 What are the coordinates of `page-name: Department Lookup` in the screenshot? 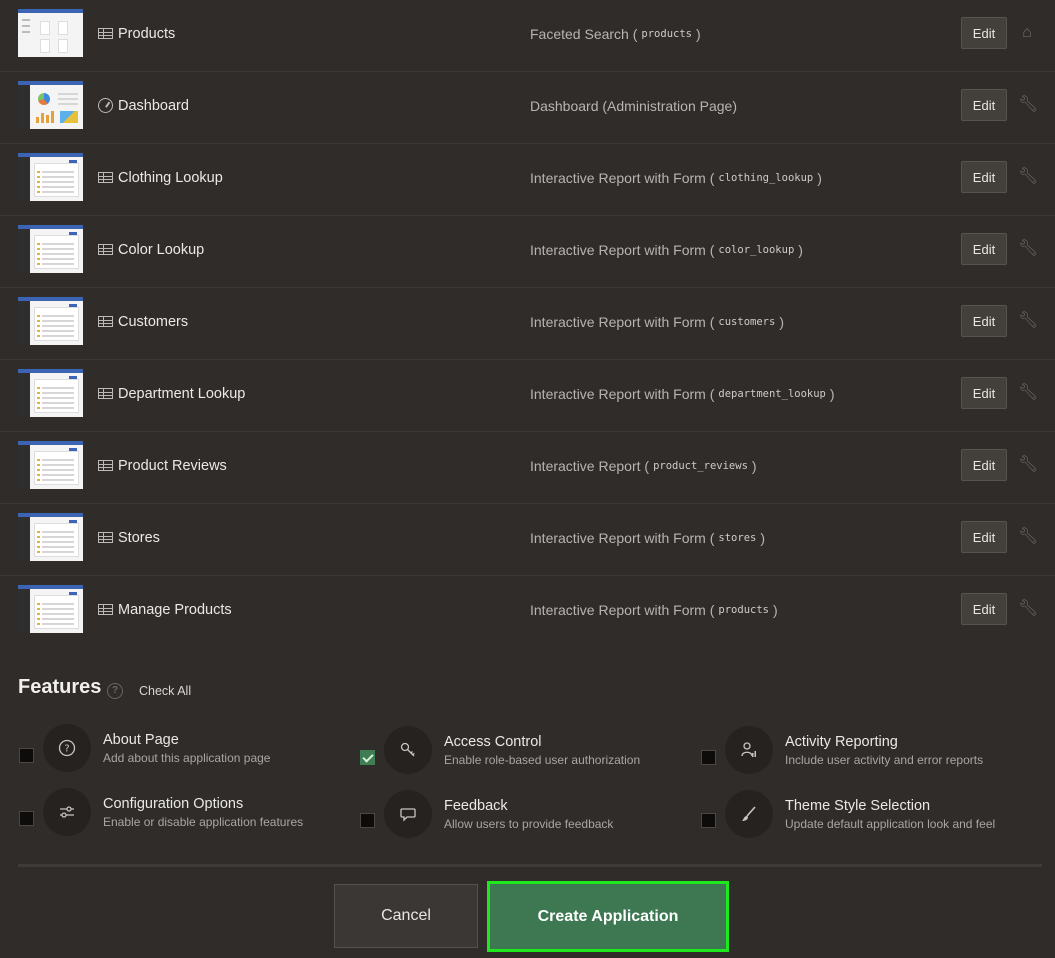 It's located at (182, 394).